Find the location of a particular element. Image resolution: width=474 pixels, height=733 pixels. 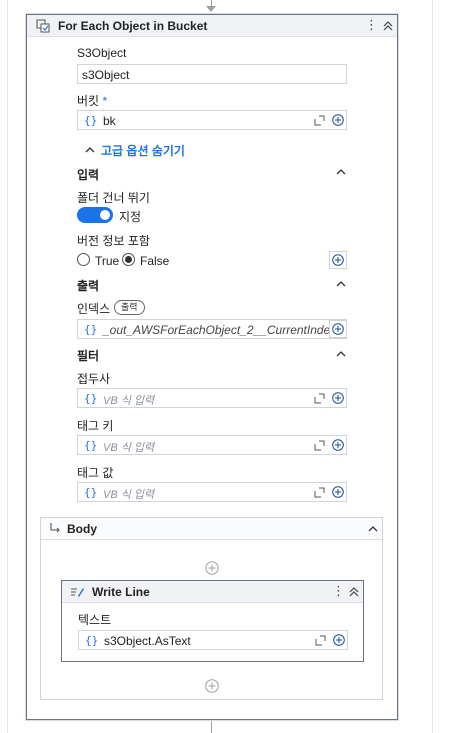

s3object-label: S3Object is located at coordinates (102, 53).